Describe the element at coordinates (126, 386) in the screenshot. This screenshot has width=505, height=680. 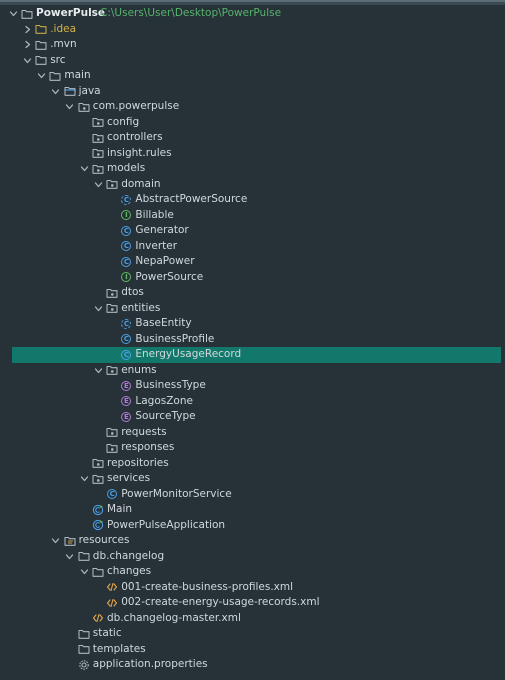
I see `enum-icon: E` at that location.